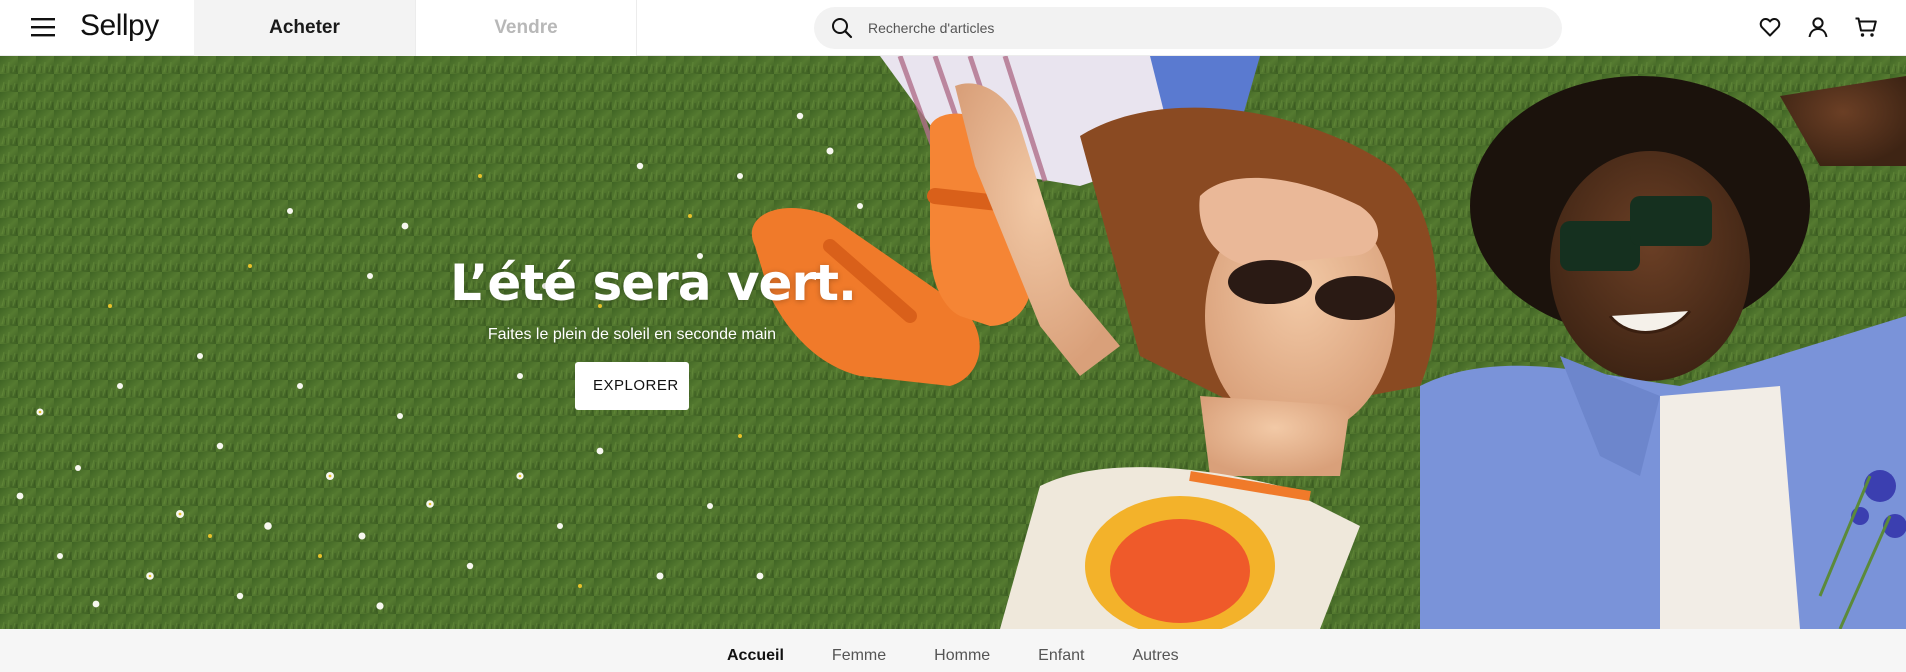  Describe the element at coordinates (526, 28) in the screenshot. I see `tab-vendre: Vendre` at that location.